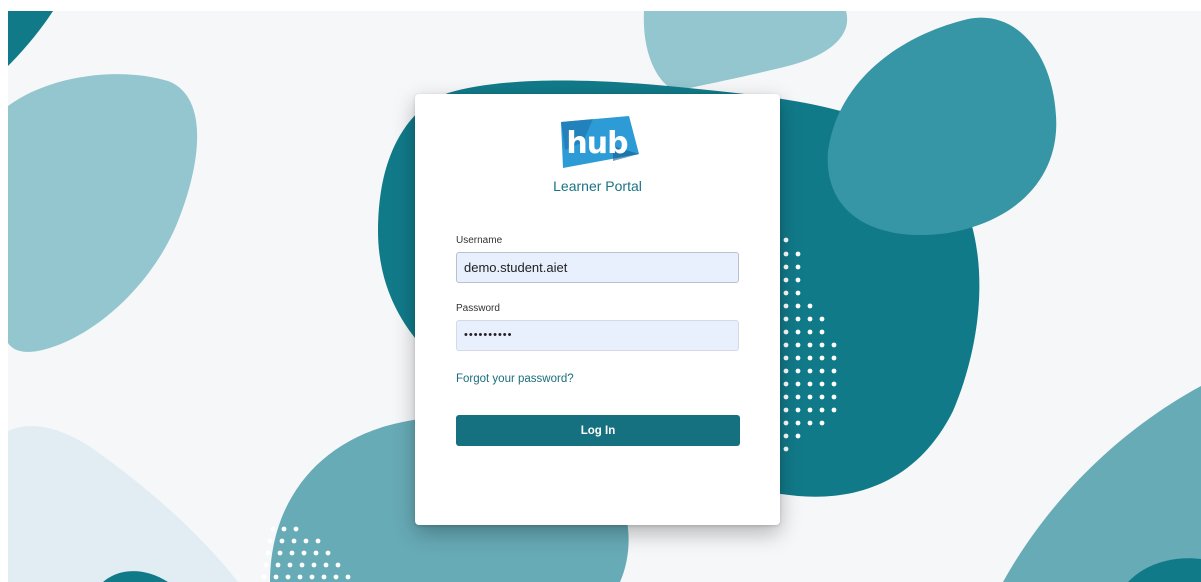 The image size is (1201, 582). What do you see at coordinates (1102, 484) in the screenshot?
I see `bg-blob-bottomright` at bounding box center [1102, 484].